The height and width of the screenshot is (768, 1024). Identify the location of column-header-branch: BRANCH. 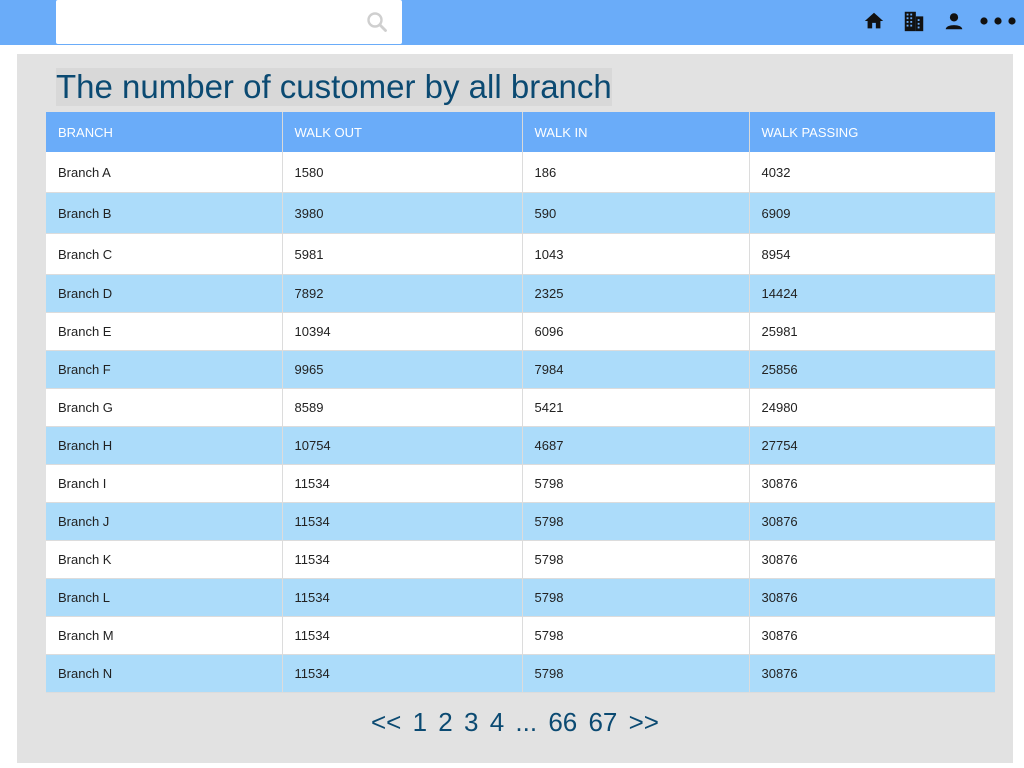
(164, 132).